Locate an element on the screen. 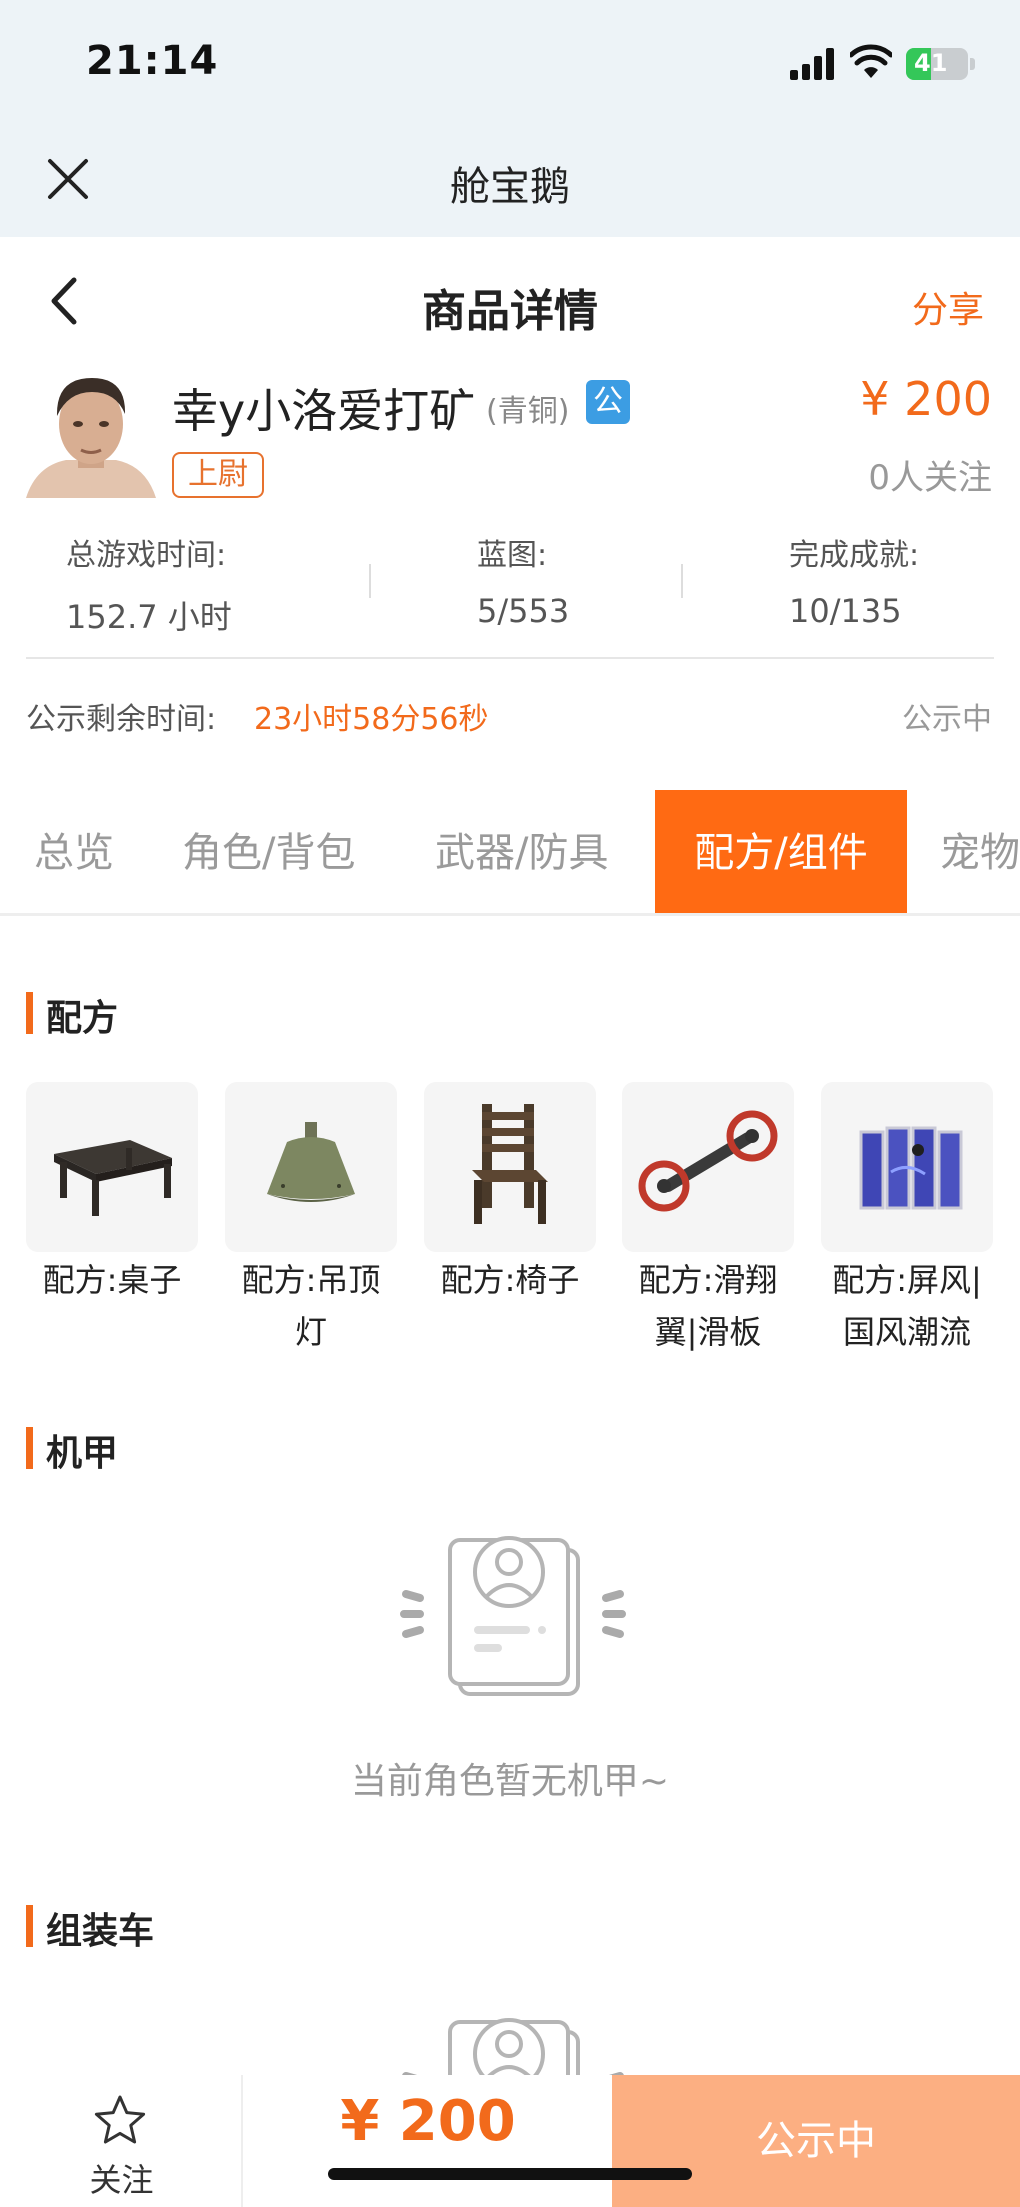  stat-value: 10/135 is located at coordinates (845, 611).